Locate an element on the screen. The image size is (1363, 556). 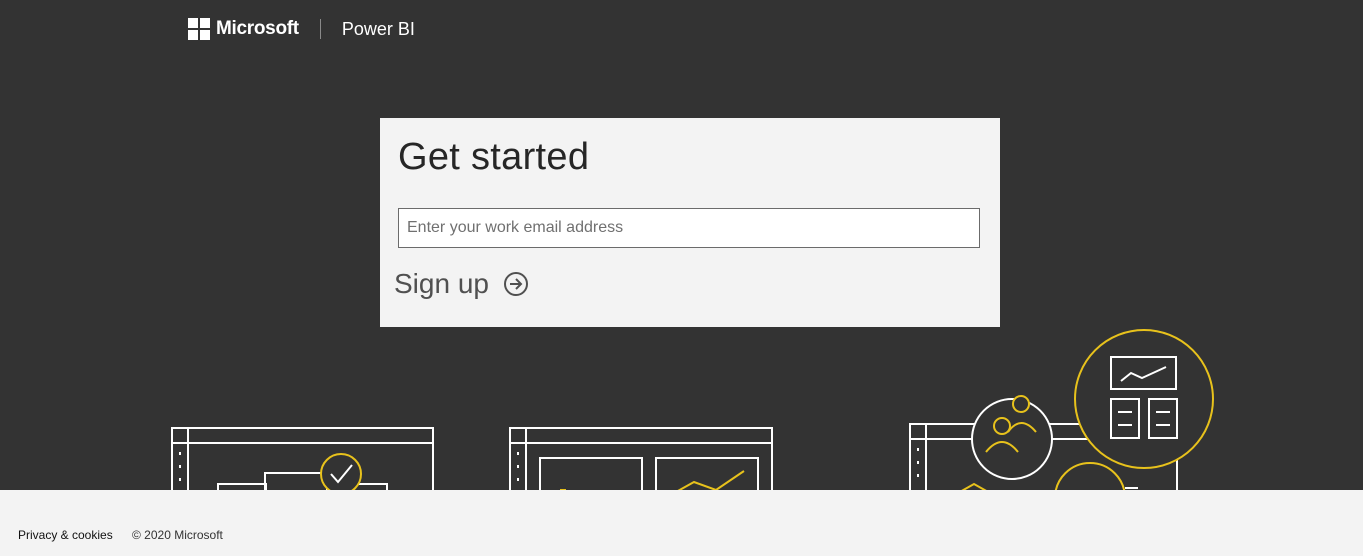
team-dashboard-illustration is located at coordinates (1061, 409).